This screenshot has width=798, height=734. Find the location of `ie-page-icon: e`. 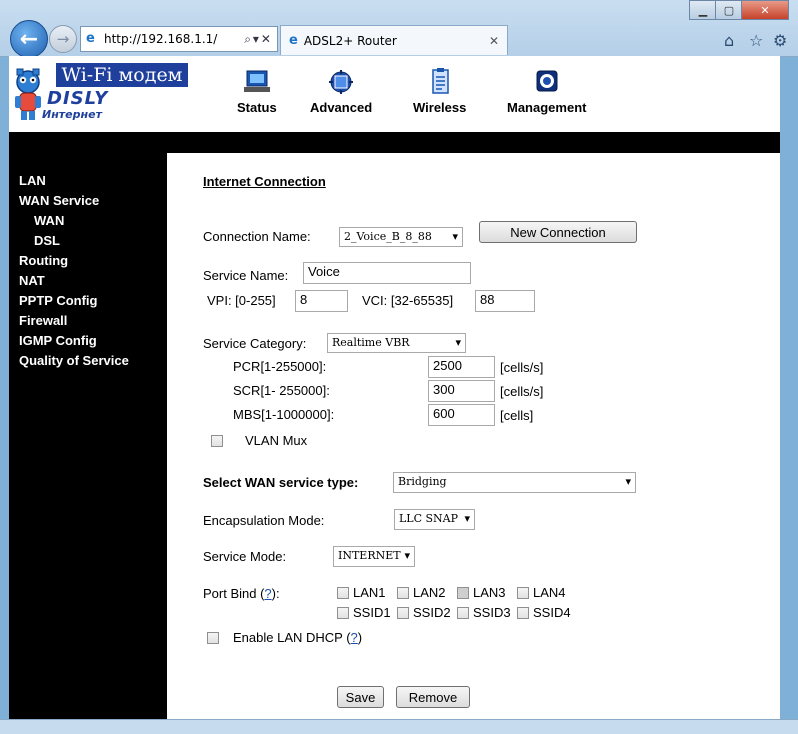

ie-page-icon: e is located at coordinates (90, 38).